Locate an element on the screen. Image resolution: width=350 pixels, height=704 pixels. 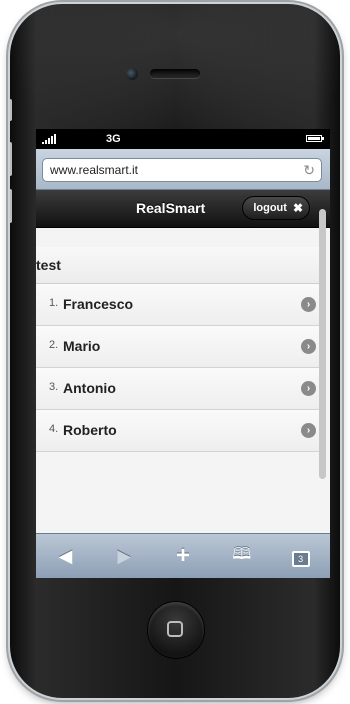
add-icon: + is located at coordinates (183, 556).